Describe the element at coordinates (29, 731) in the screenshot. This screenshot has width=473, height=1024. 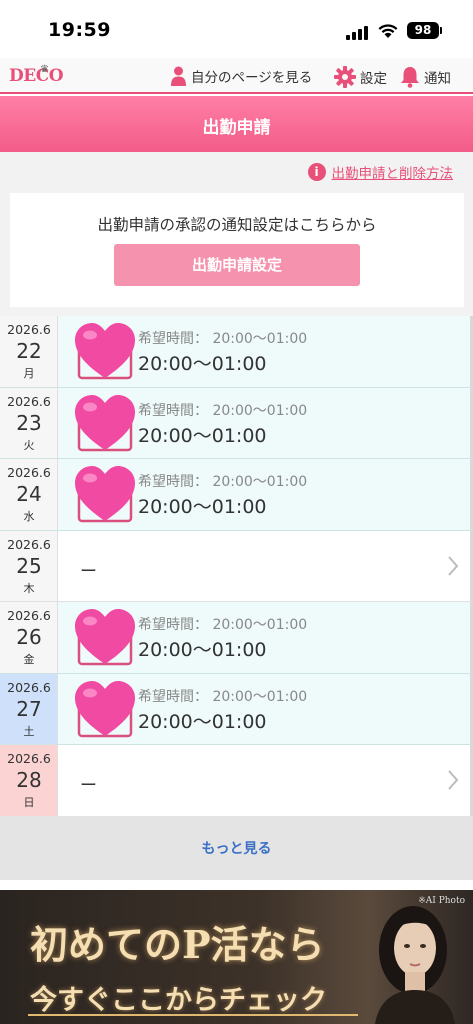
I see `date-weekday: 土` at that location.